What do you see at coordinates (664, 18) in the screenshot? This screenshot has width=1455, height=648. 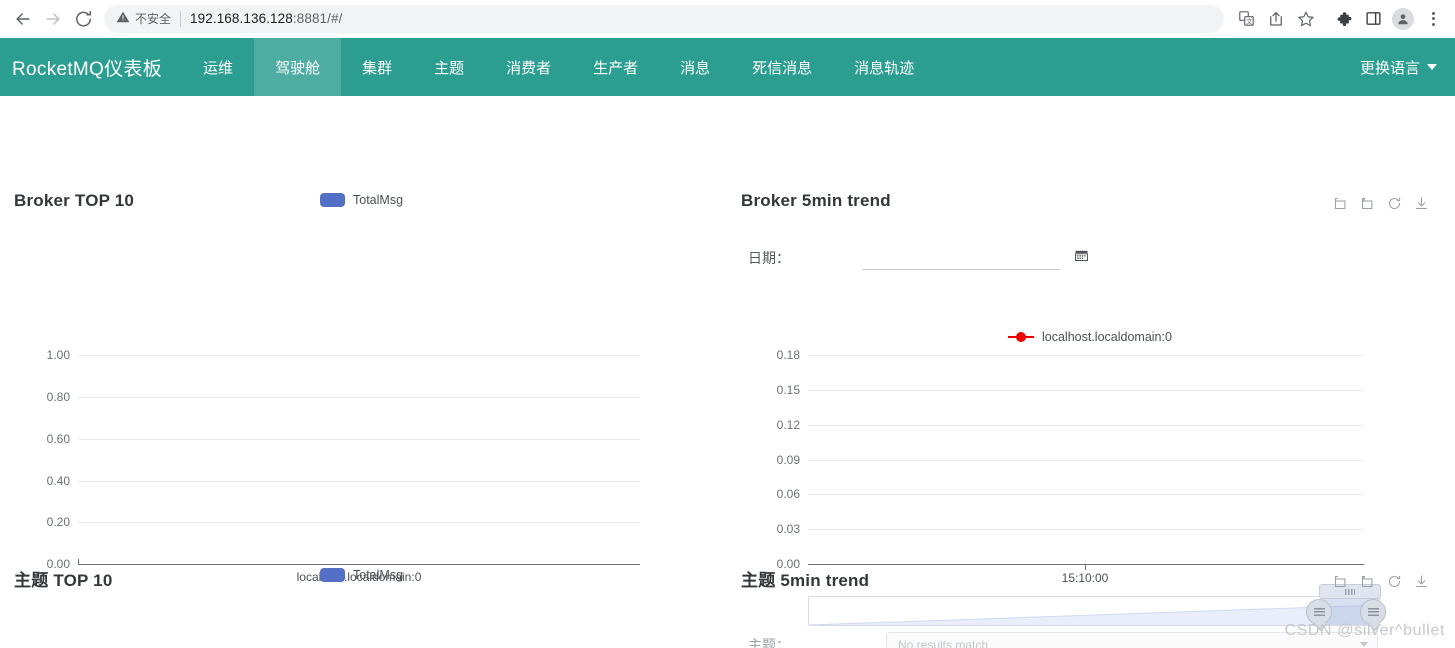 I see `address-bar: 不安全 192.168.136.128:8881/#/` at bounding box center [664, 18].